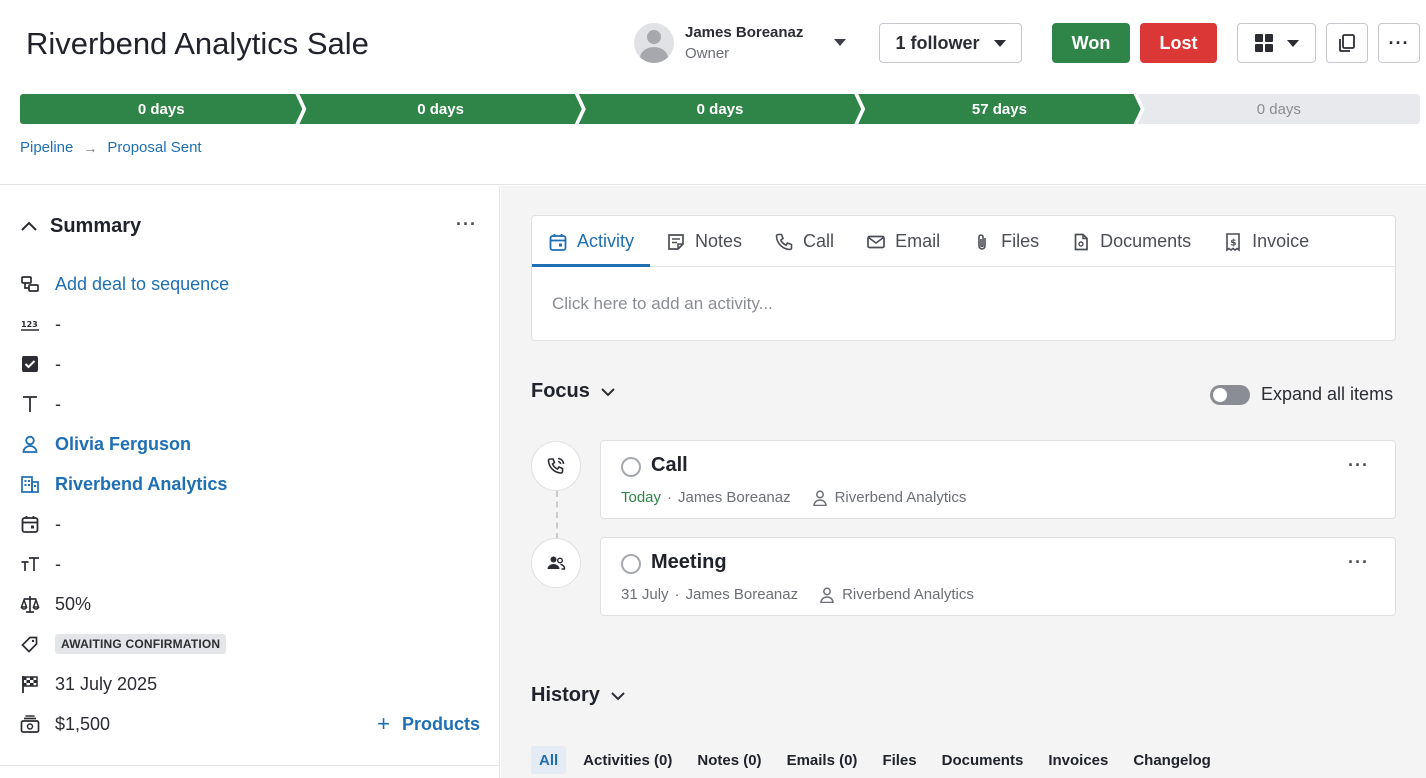  I want to click on status-badge: AWAITING CONFIRMATION, so click(141, 644).